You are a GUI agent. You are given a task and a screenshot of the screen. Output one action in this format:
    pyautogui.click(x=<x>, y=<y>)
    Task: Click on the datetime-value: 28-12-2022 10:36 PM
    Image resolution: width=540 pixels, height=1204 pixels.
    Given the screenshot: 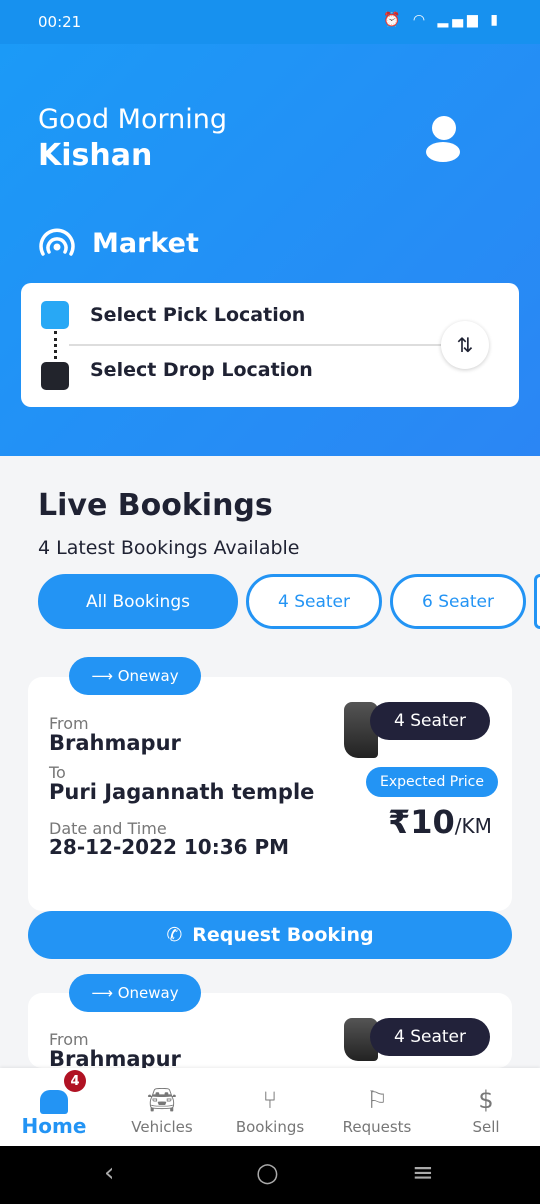 What is the action you would take?
    pyautogui.click(x=169, y=847)
    